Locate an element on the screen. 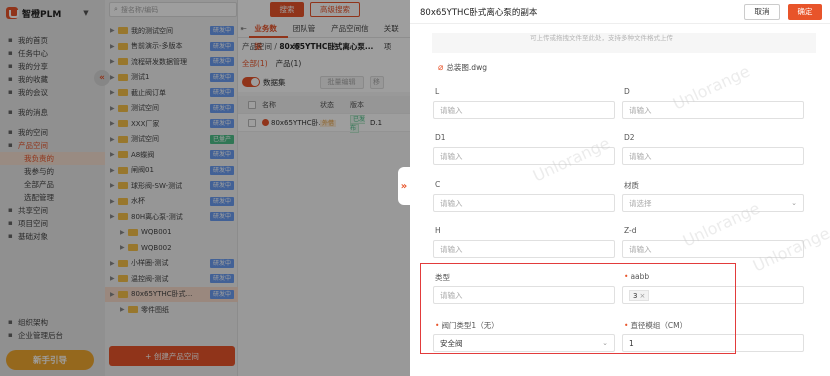  field-label: L is located at coordinates (437, 91).